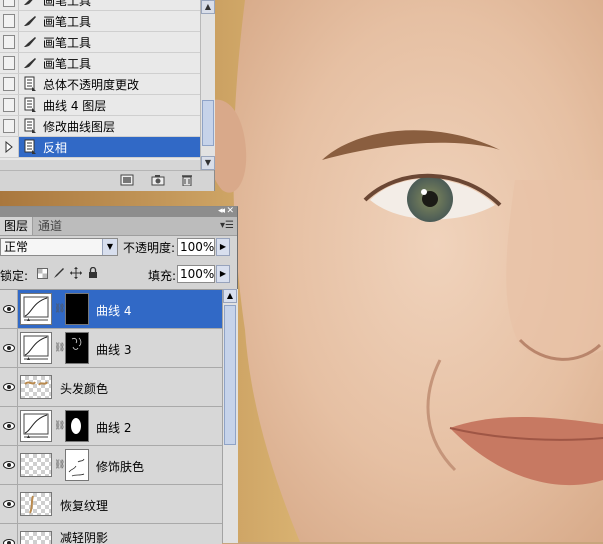 Image resolution: width=603 pixels, height=544 pixels. Describe the element at coordinates (59, 247) in the screenshot. I see `blend-mode-select: 正常 ▼` at that location.